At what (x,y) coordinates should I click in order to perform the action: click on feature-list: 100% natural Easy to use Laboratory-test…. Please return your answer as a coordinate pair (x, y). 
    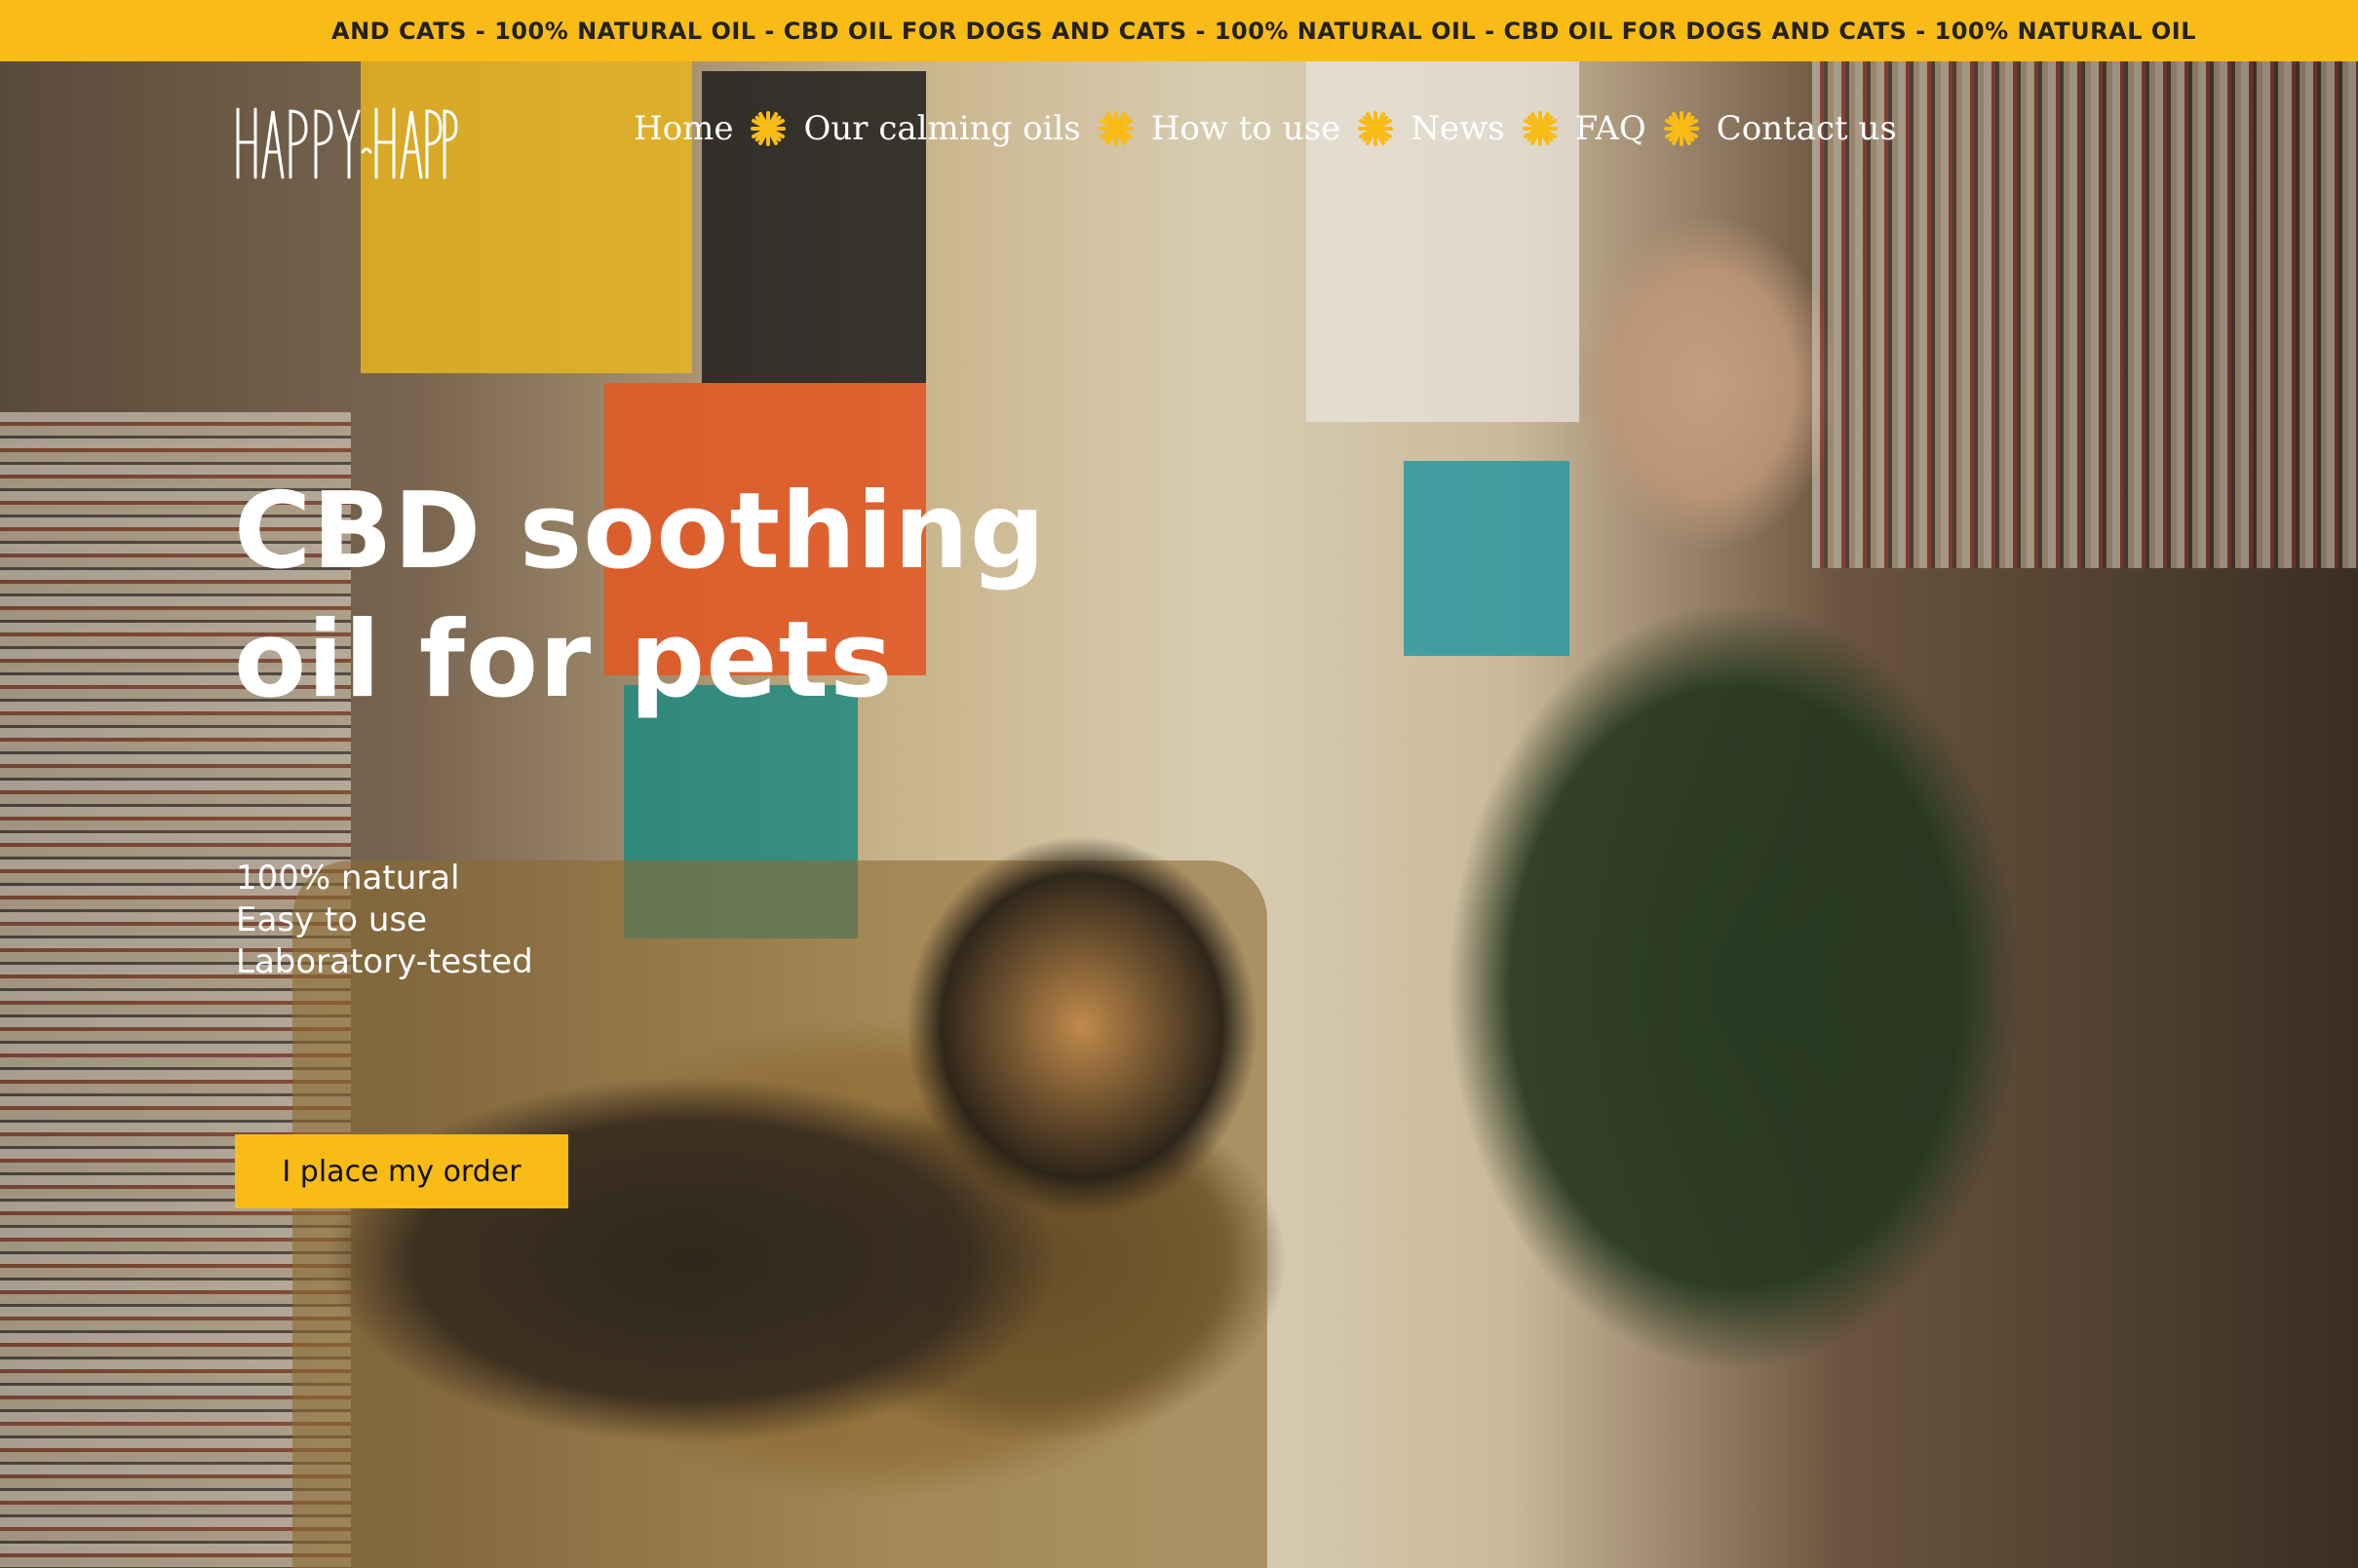
    Looking at the image, I should click on (384, 920).